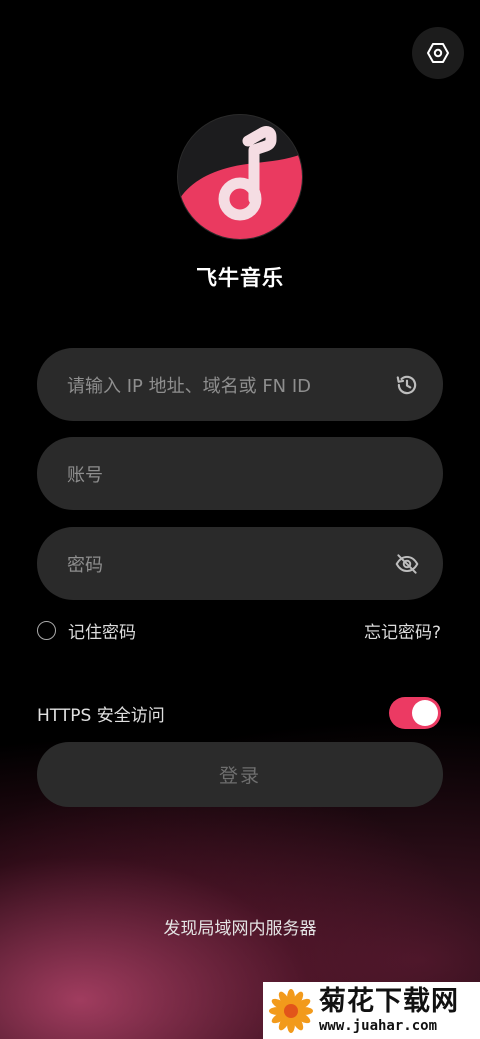  I want to click on remember-password-label: 记住密码, so click(102, 632).